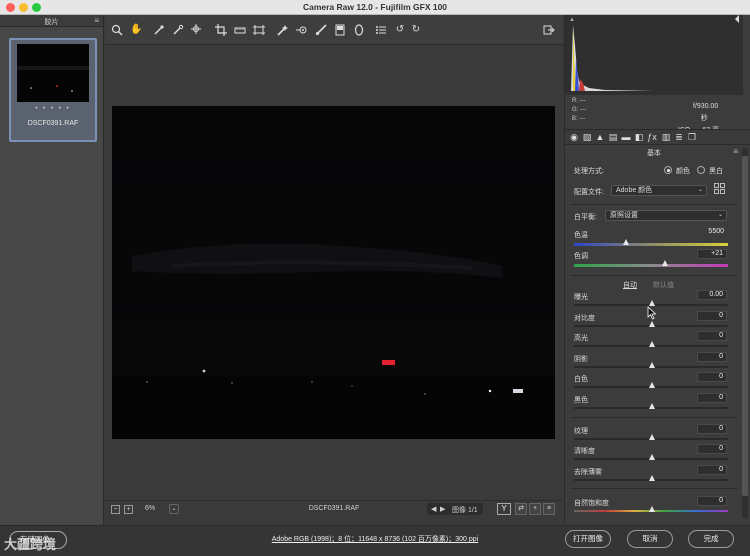 This screenshot has height=556, width=750. What do you see at coordinates (651, 244) in the screenshot?
I see `temperature-slider-track` at bounding box center [651, 244].